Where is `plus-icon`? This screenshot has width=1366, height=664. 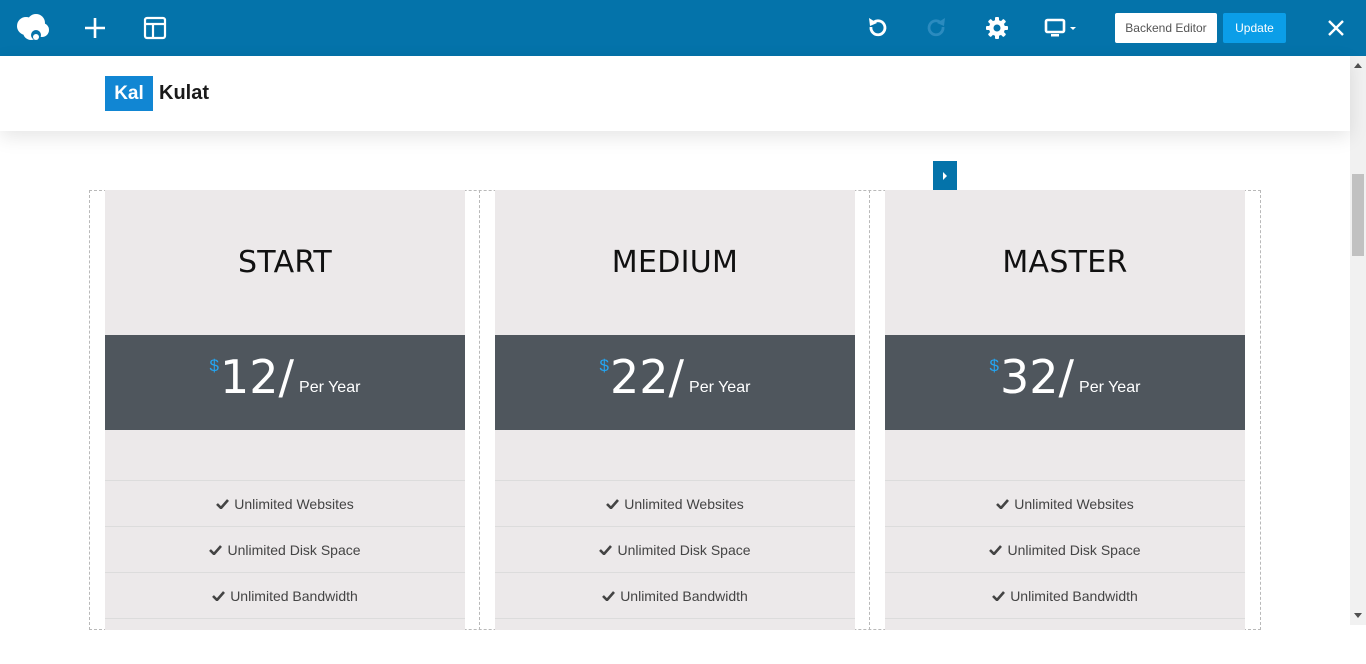
plus-icon is located at coordinates (95, 28).